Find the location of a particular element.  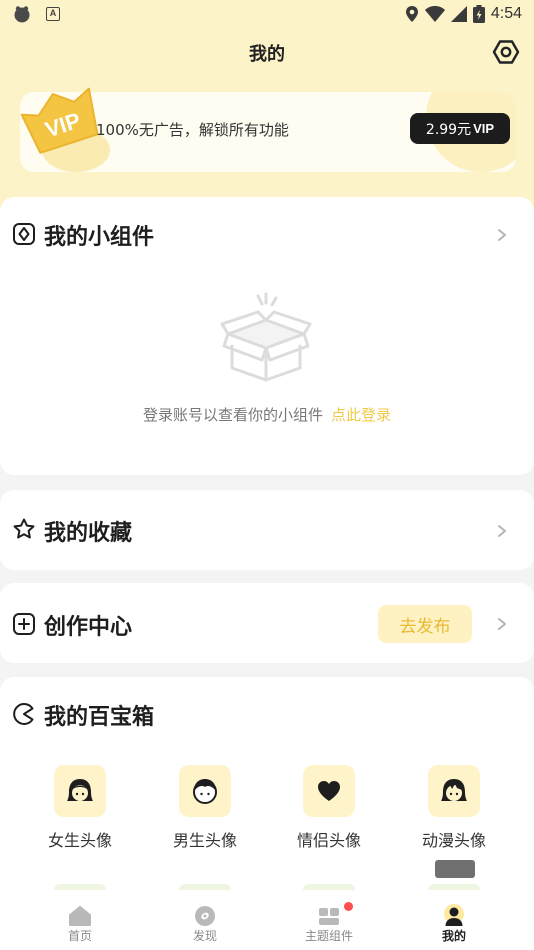

toolbox-item-label: 动漫头像 is located at coordinates (453, 840).